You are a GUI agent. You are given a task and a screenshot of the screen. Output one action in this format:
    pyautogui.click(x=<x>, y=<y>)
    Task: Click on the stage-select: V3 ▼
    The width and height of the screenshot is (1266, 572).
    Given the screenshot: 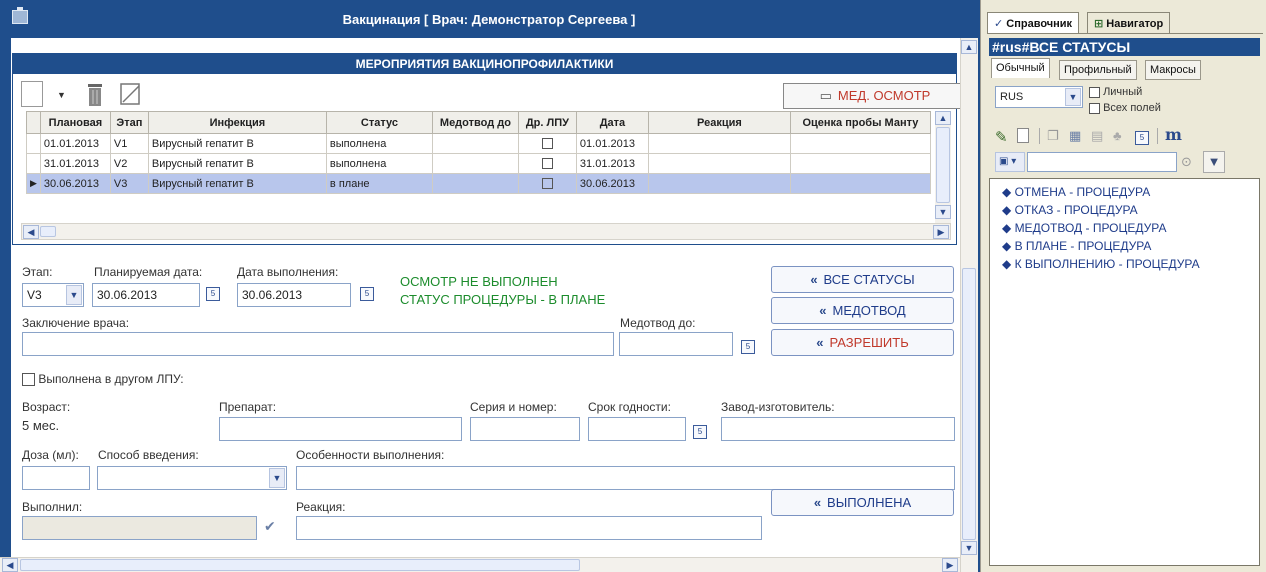 What is the action you would take?
    pyautogui.click(x=53, y=295)
    